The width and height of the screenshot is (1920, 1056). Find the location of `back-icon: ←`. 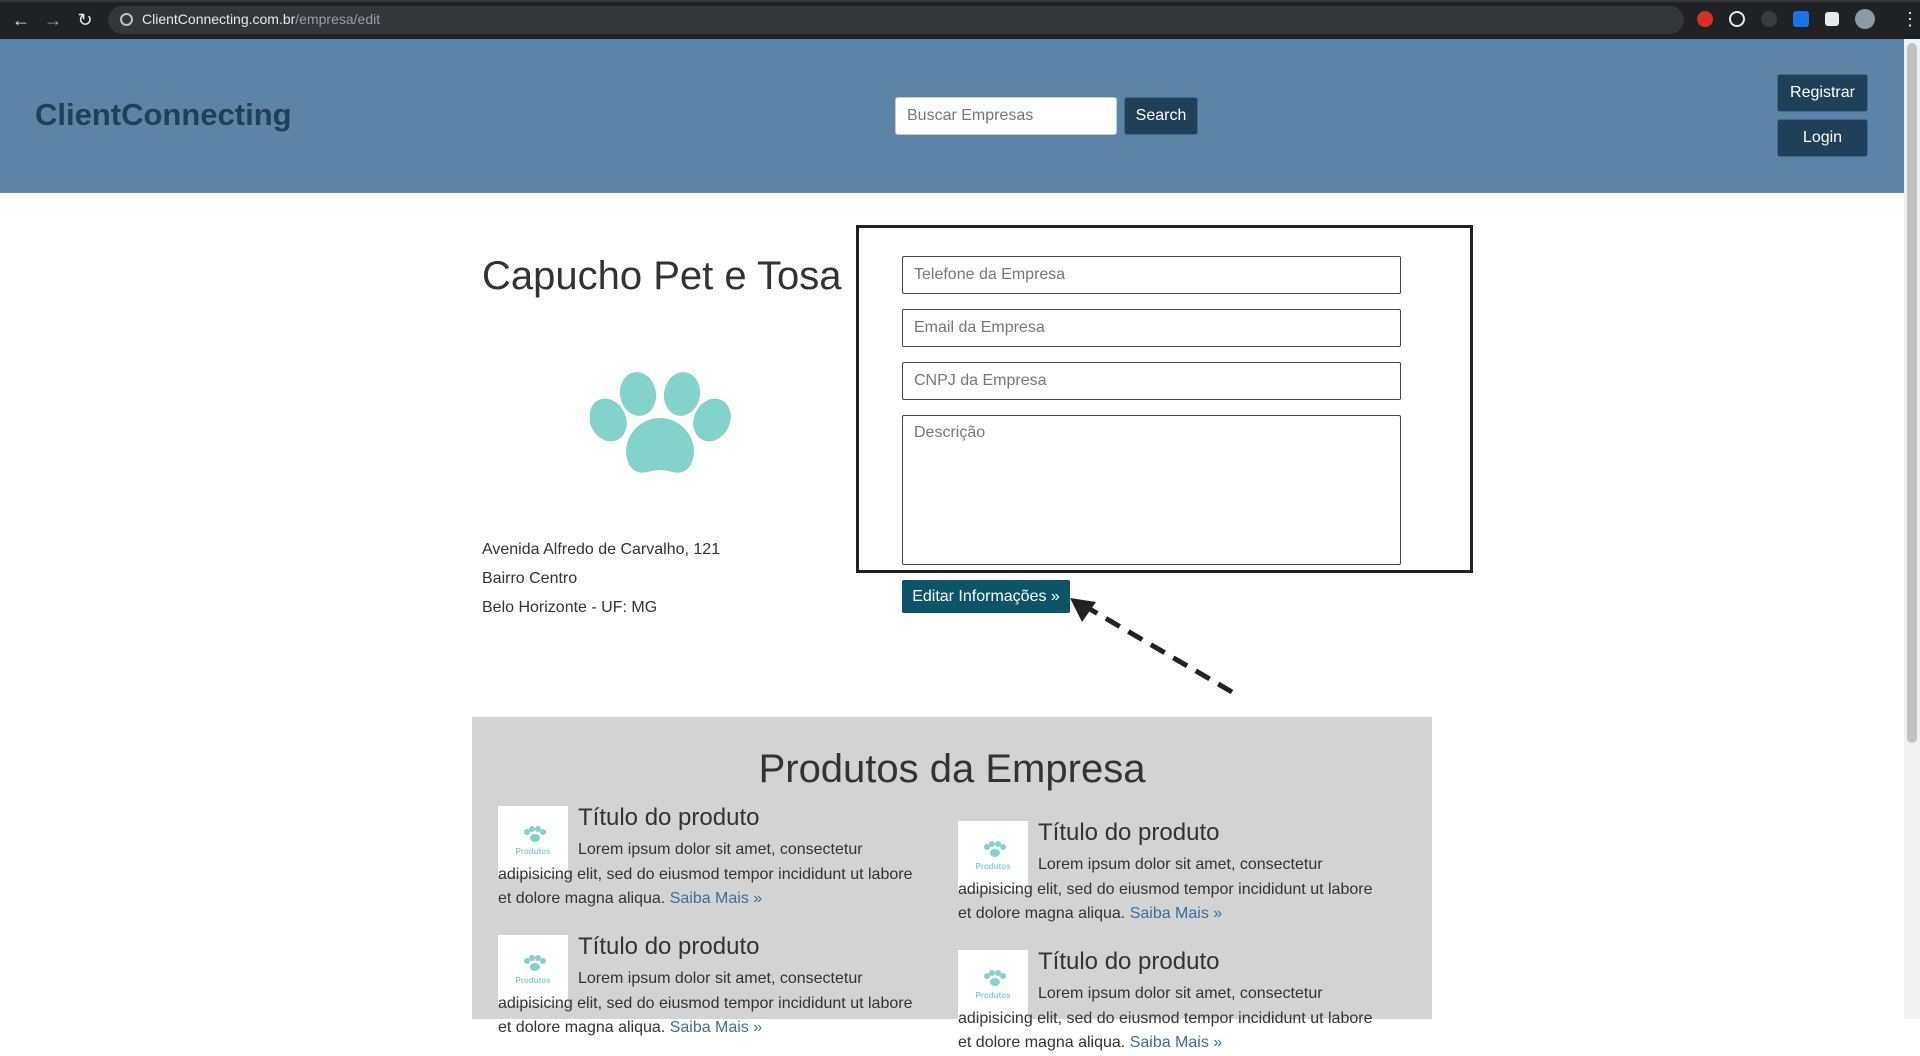

back-icon: ← is located at coordinates (21, 20).